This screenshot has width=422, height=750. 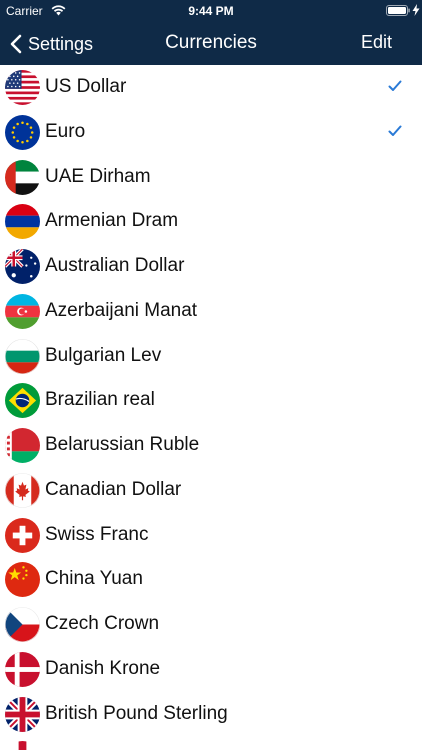 I want to click on currency-name: UAE Dirham, so click(x=98, y=176).